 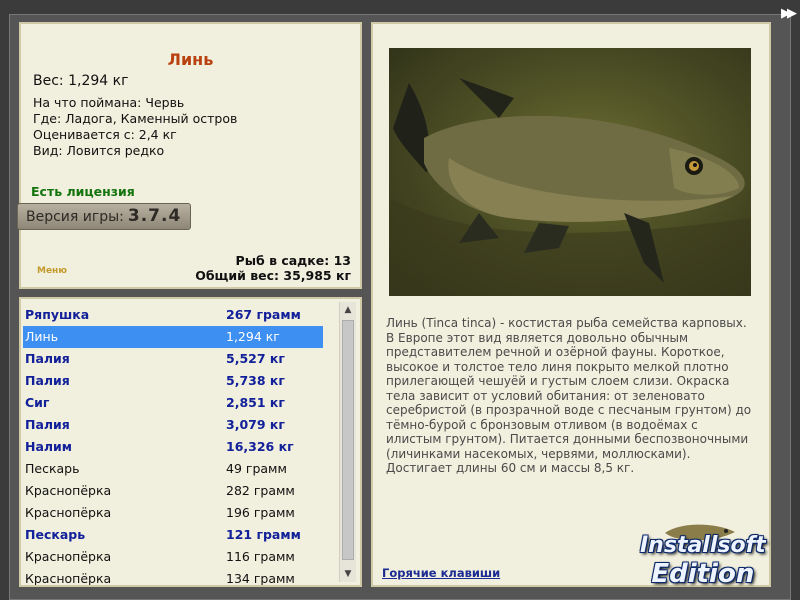 I want to click on catch-item-weight: 2,851 кг, so click(x=255, y=402).